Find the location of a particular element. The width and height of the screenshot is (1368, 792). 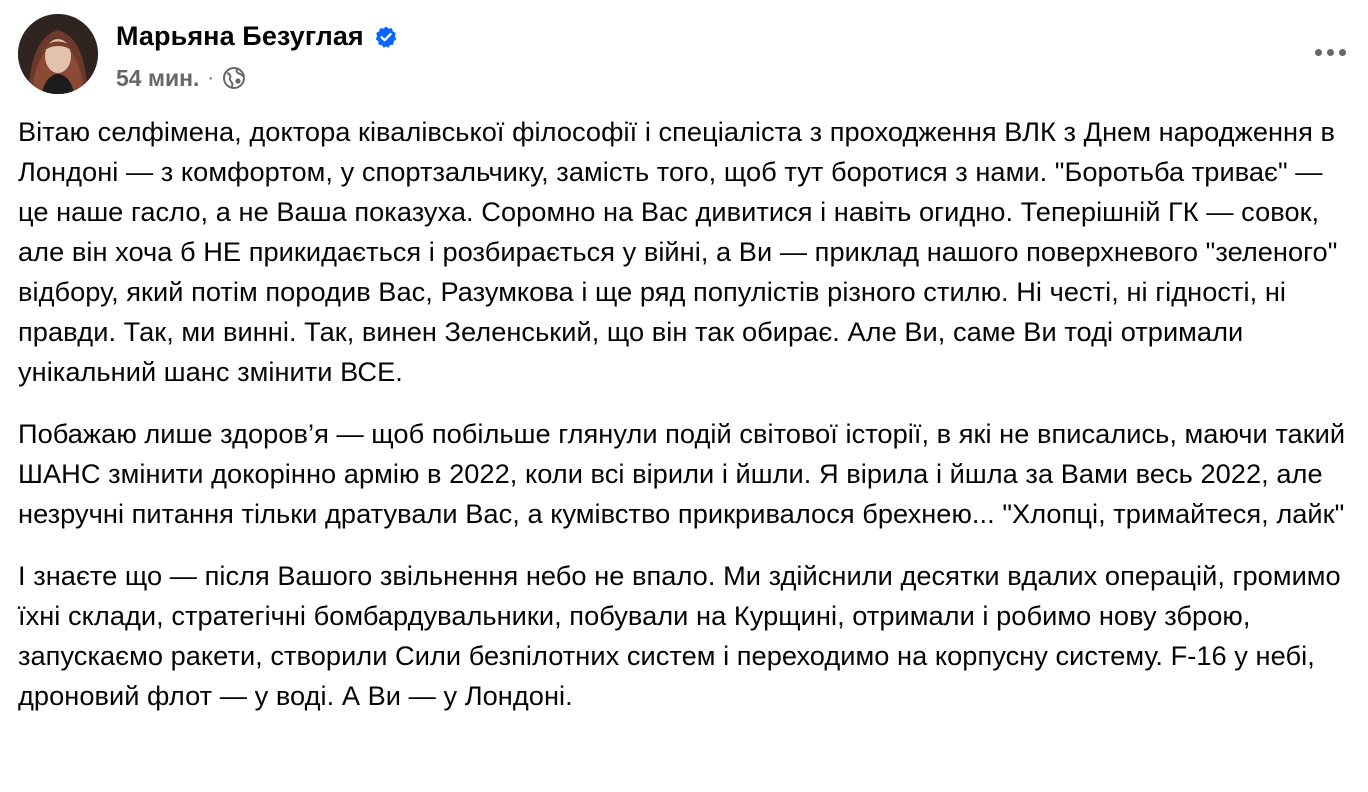

person-avatar-icon is located at coordinates (58, 54).